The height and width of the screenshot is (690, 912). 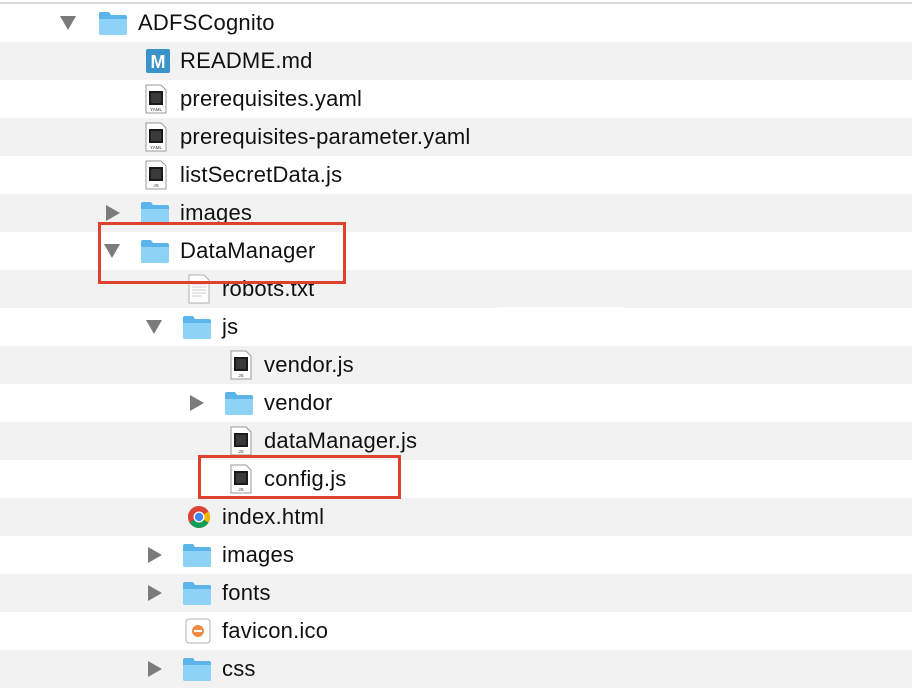 I want to click on tree-row-fonts: fonts, so click(x=456, y=593).